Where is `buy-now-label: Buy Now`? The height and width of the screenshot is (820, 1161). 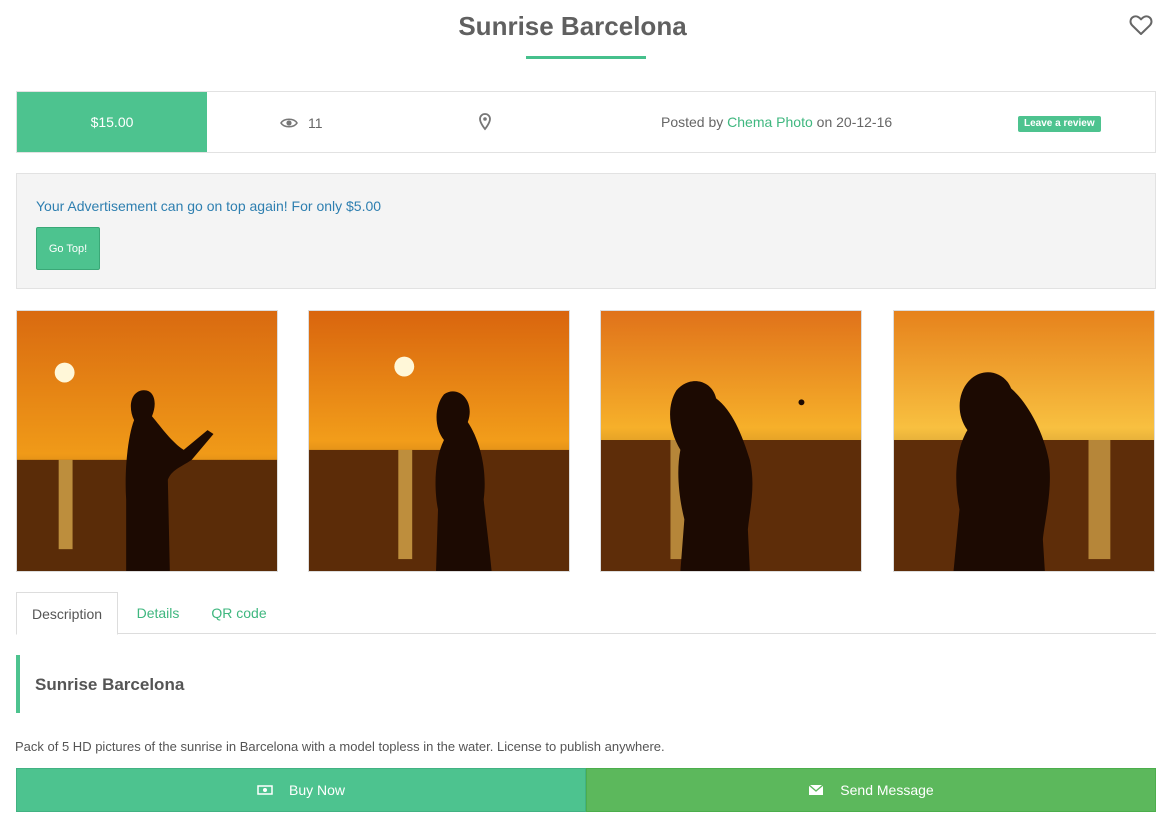
buy-now-label: Buy Now is located at coordinates (317, 790).